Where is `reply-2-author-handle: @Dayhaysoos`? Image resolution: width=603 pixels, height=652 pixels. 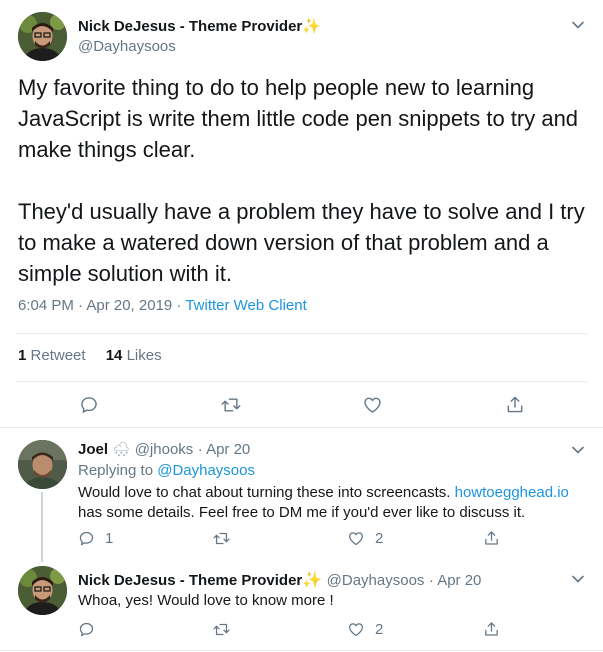
reply-2-author-handle: @Dayhaysoos is located at coordinates (376, 580).